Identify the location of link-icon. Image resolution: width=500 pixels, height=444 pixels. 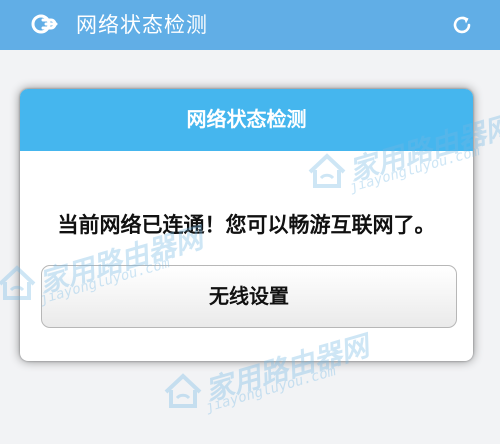
(44, 24).